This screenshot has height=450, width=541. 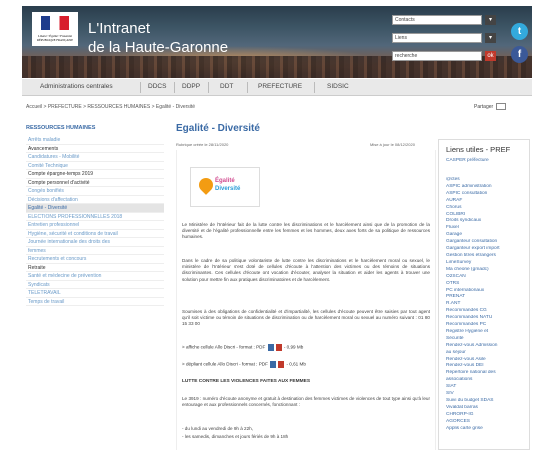 I want to click on useful-link: COLIBRI, so click(x=486, y=215).